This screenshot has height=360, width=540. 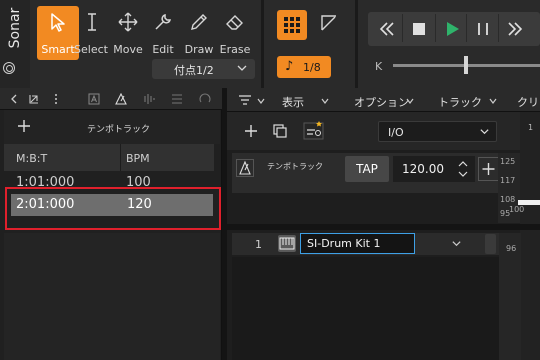 I want to click on track-scale-label: 96, so click(x=511, y=248).